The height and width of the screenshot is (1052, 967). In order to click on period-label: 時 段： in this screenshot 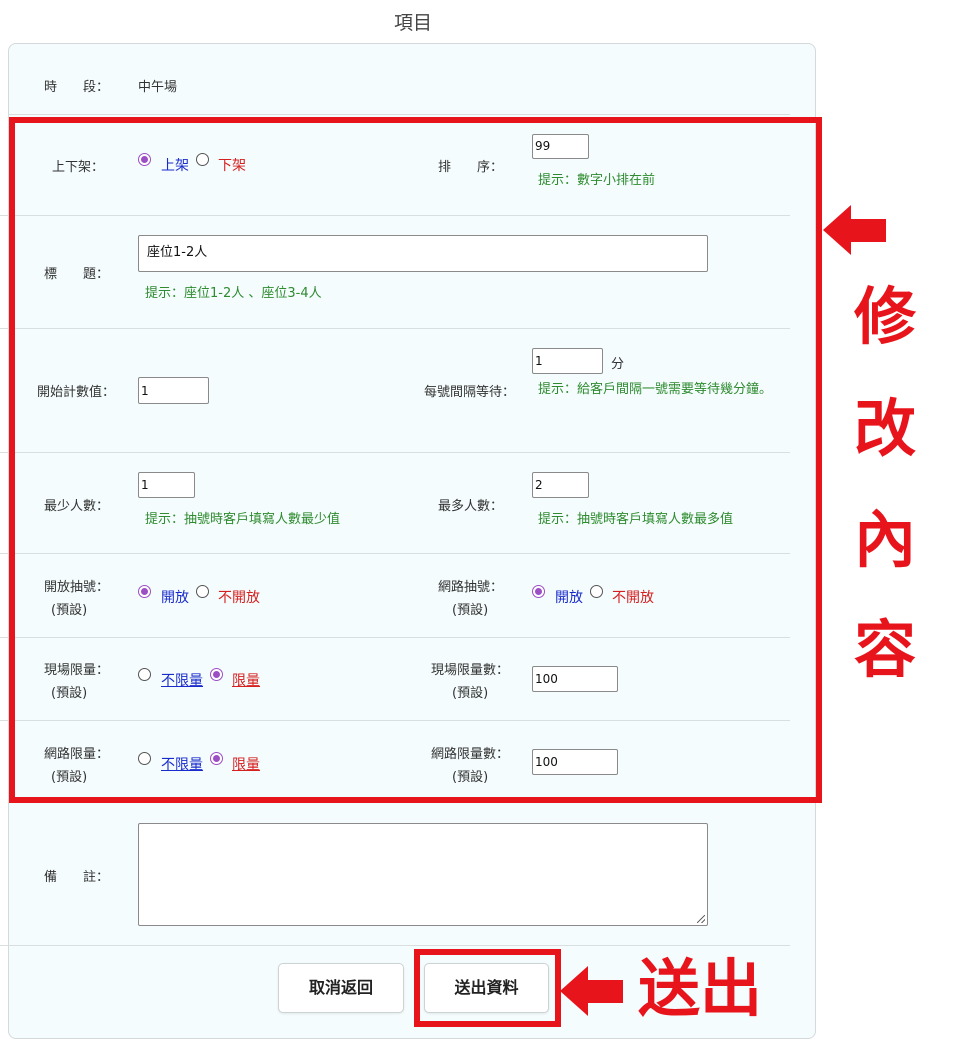, I will do `click(77, 87)`.